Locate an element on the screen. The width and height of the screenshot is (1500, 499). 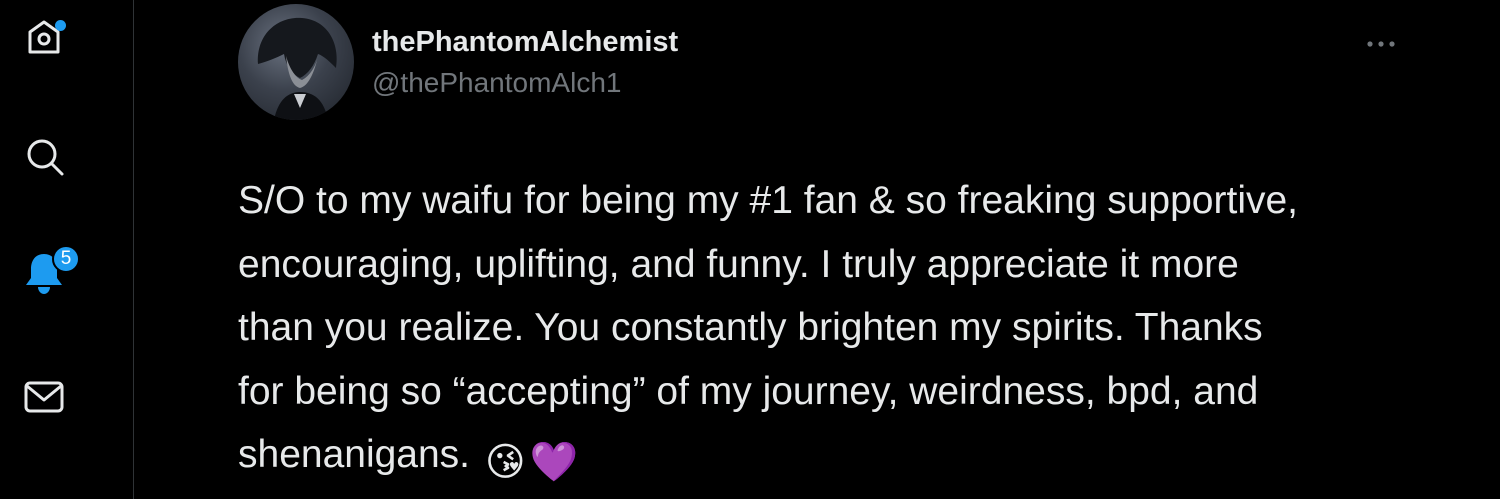
nav-messages is located at coordinates (44, 396).